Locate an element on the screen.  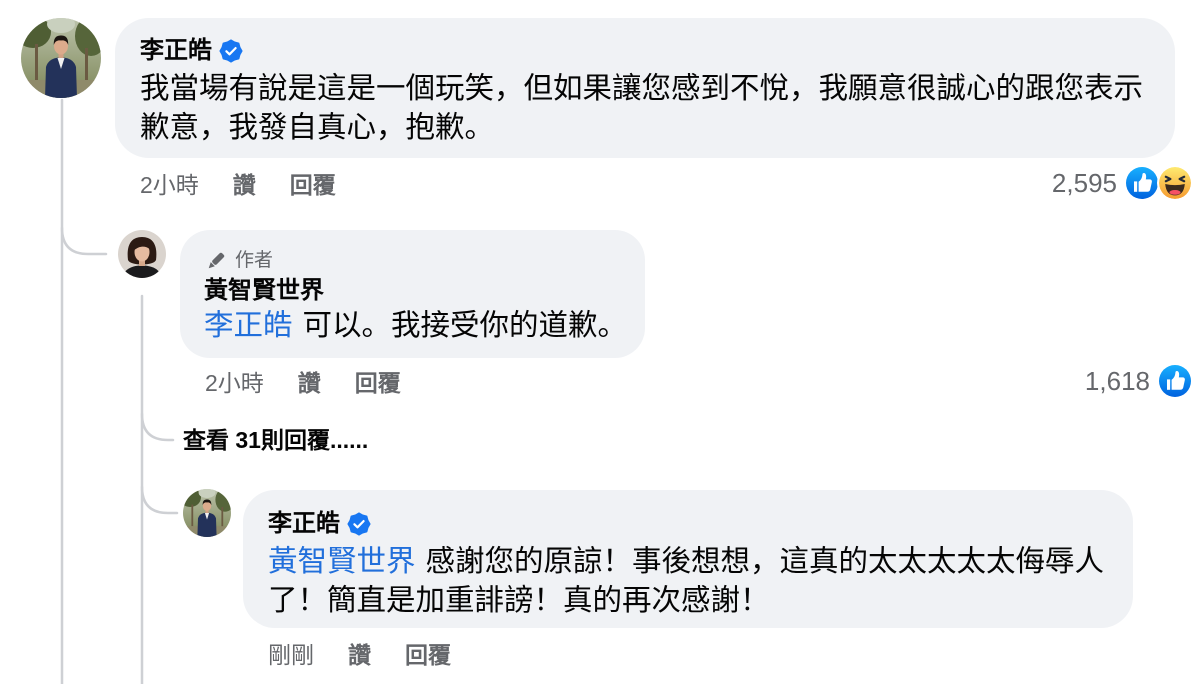
reaction-summary: 2,595 is located at coordinates (1121, 183).